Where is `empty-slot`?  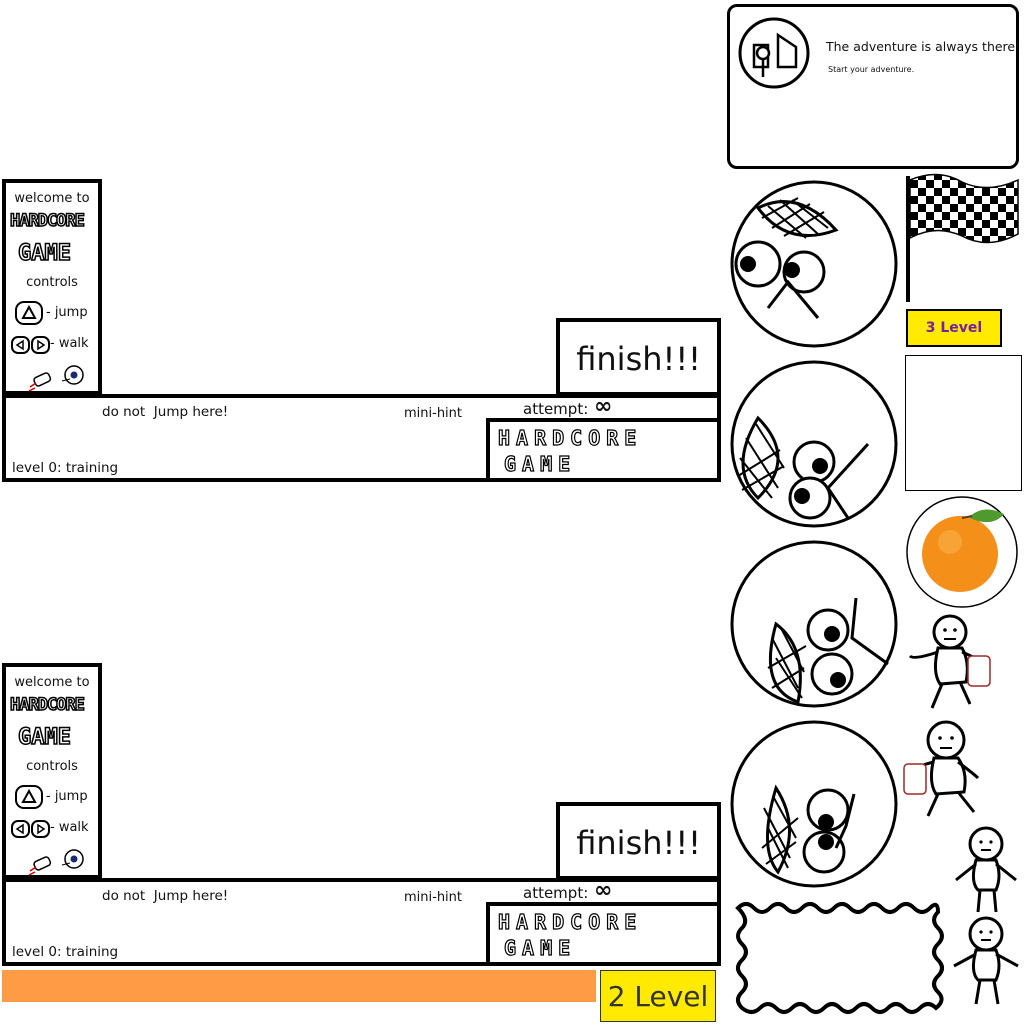
empty-slot is located at coordinates (963, 423).